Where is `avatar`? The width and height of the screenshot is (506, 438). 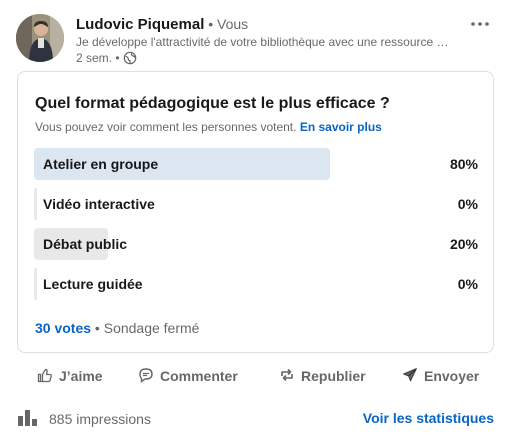
avatar is located at coordinates (40, 38).